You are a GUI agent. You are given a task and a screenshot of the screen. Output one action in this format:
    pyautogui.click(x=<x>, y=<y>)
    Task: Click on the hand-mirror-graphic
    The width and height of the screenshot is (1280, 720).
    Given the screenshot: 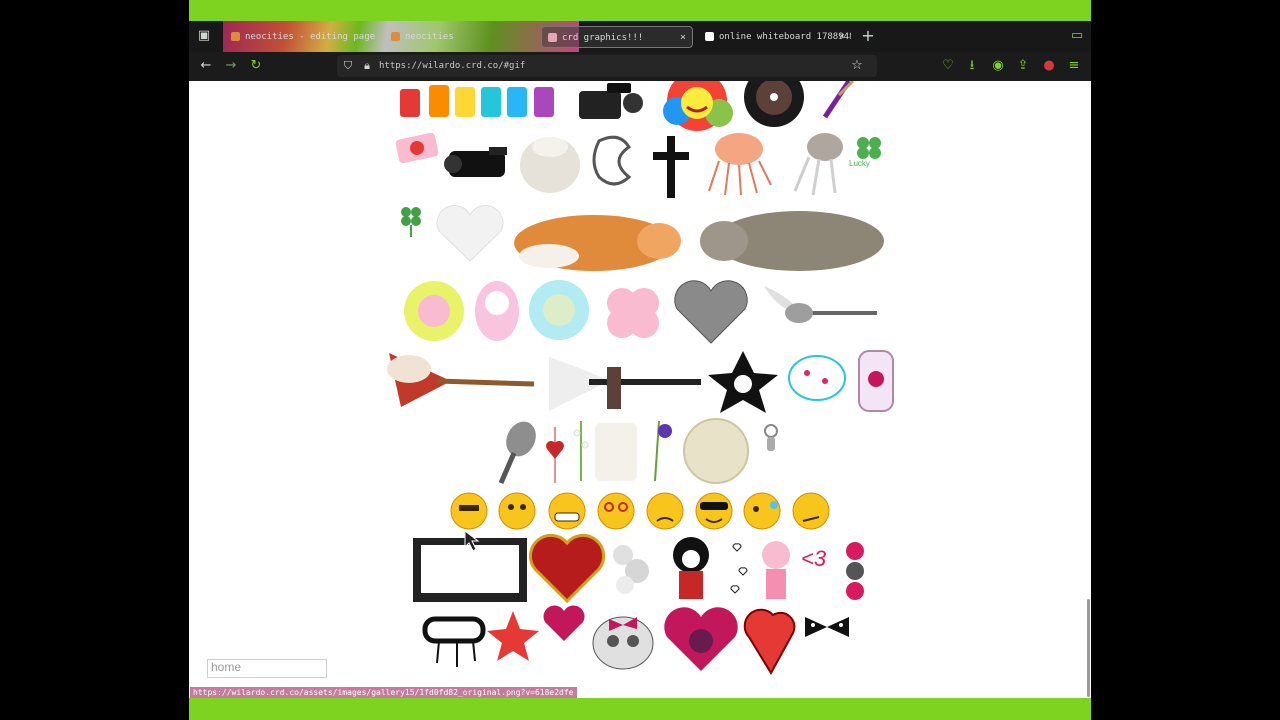 What is the action you would take?
    pyautogui.click(x=520, y=450)
    